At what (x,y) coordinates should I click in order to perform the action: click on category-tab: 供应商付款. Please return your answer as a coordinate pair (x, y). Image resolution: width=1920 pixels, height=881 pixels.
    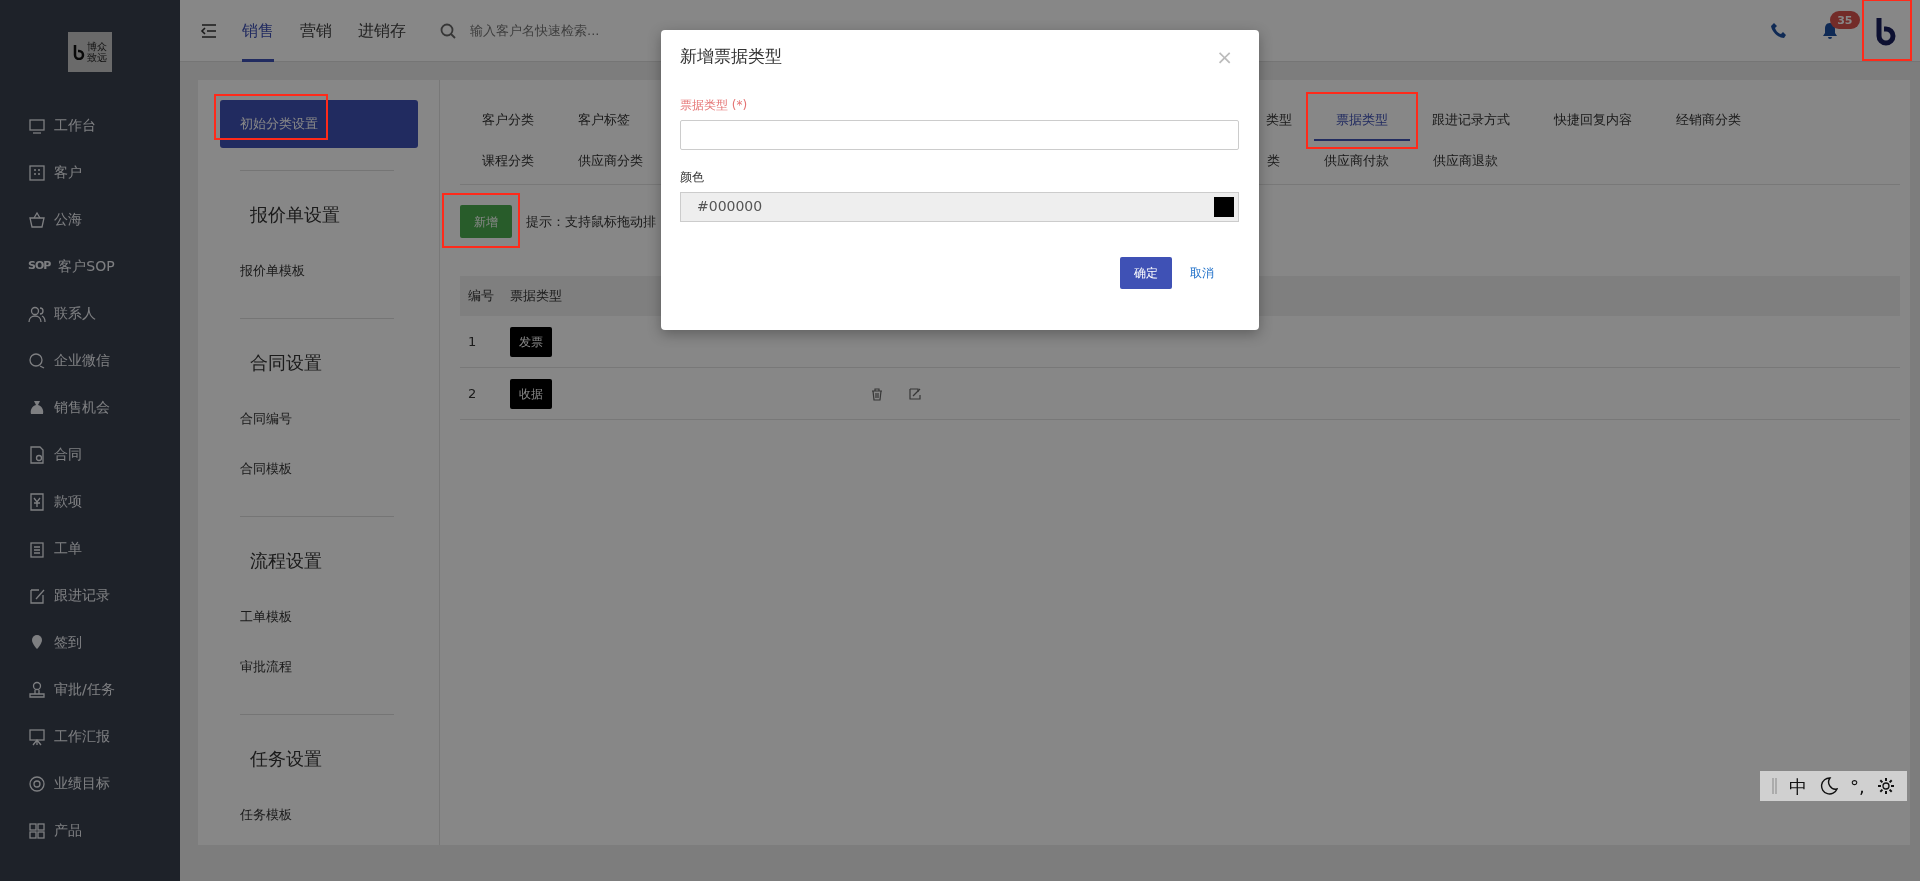
    Looking at the image, I should click on (1356, 161).